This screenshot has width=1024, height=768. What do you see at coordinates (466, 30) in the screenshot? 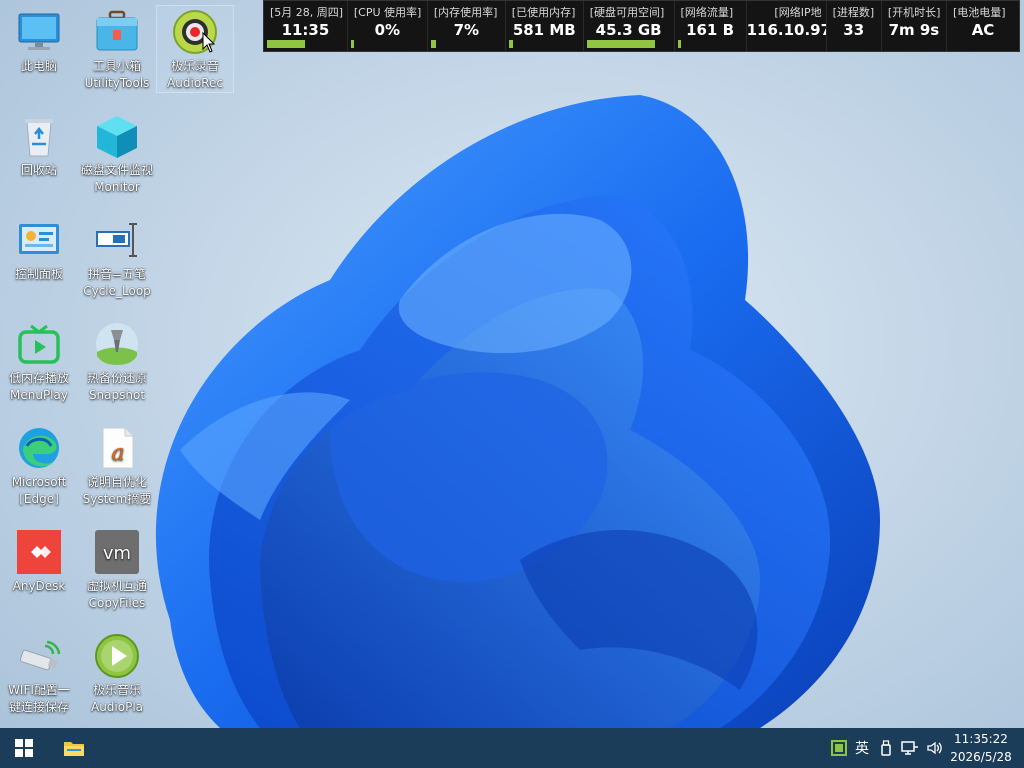
I see `monitor-cell-value: 7%` at bounding box center [466, 30].